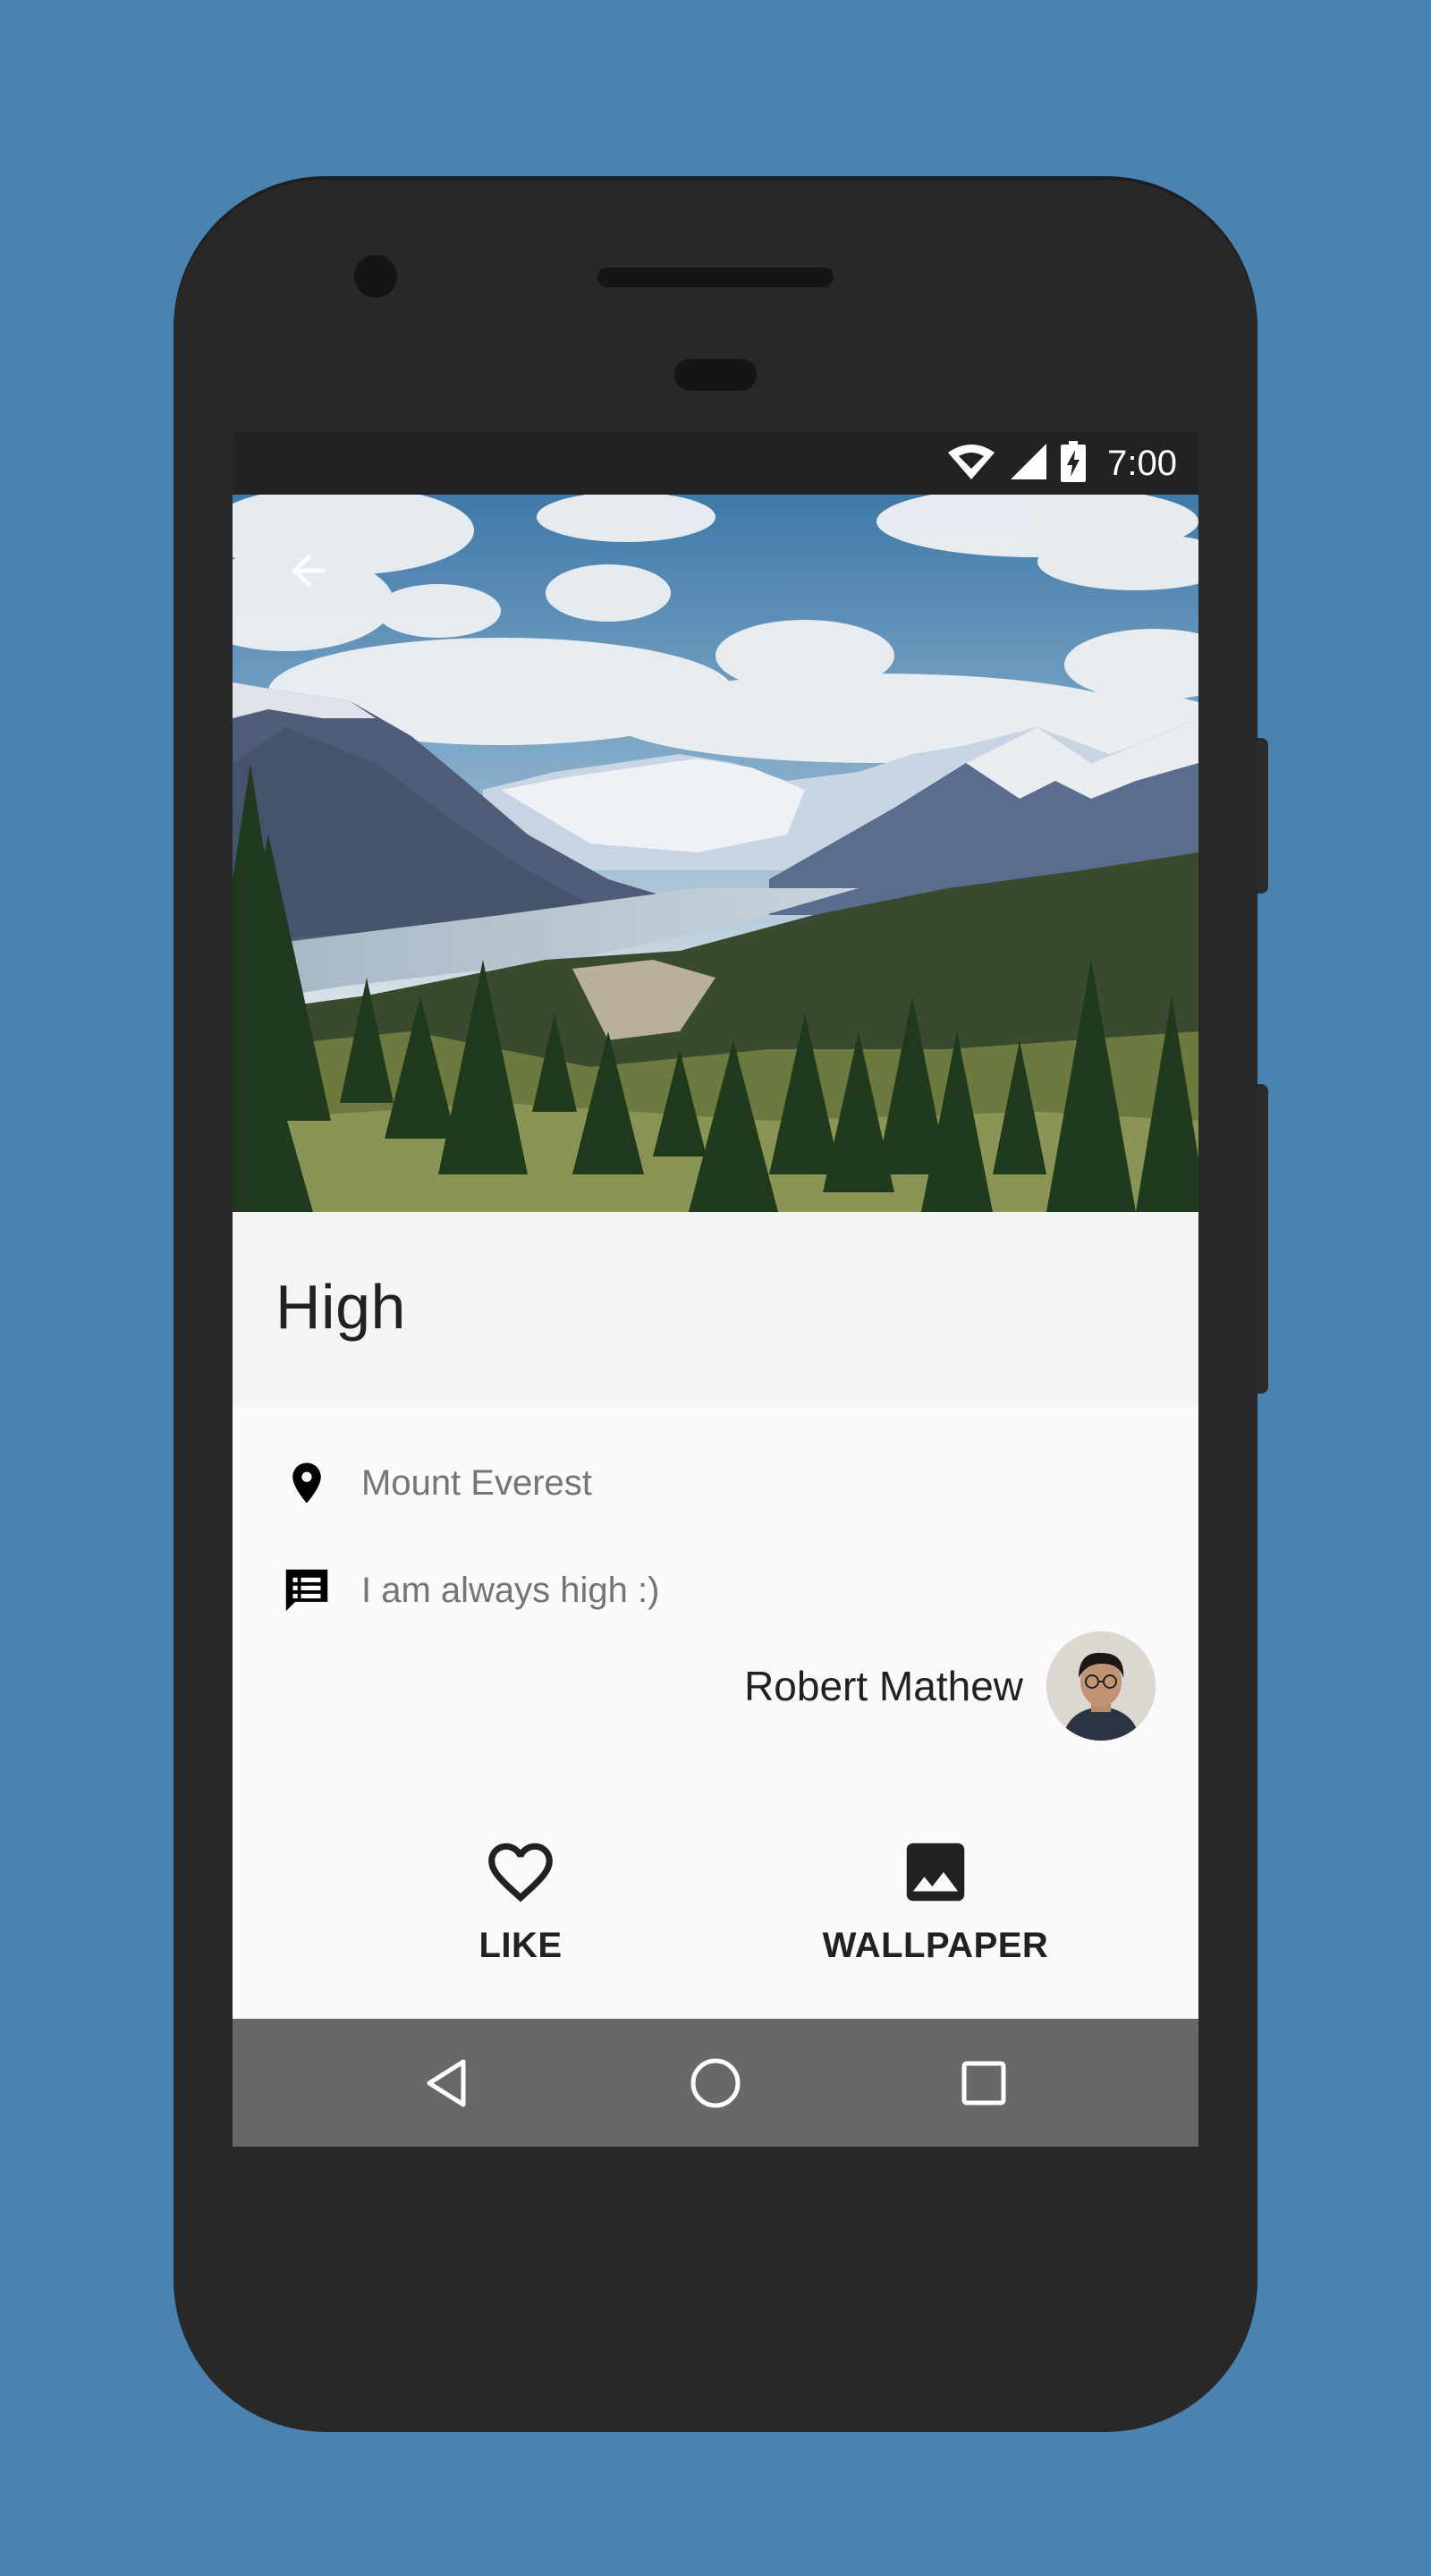 Image resolution: width=1431 pixels, height=2576 pixels. I want to click on comment-list-icon, so click(307, 1590).